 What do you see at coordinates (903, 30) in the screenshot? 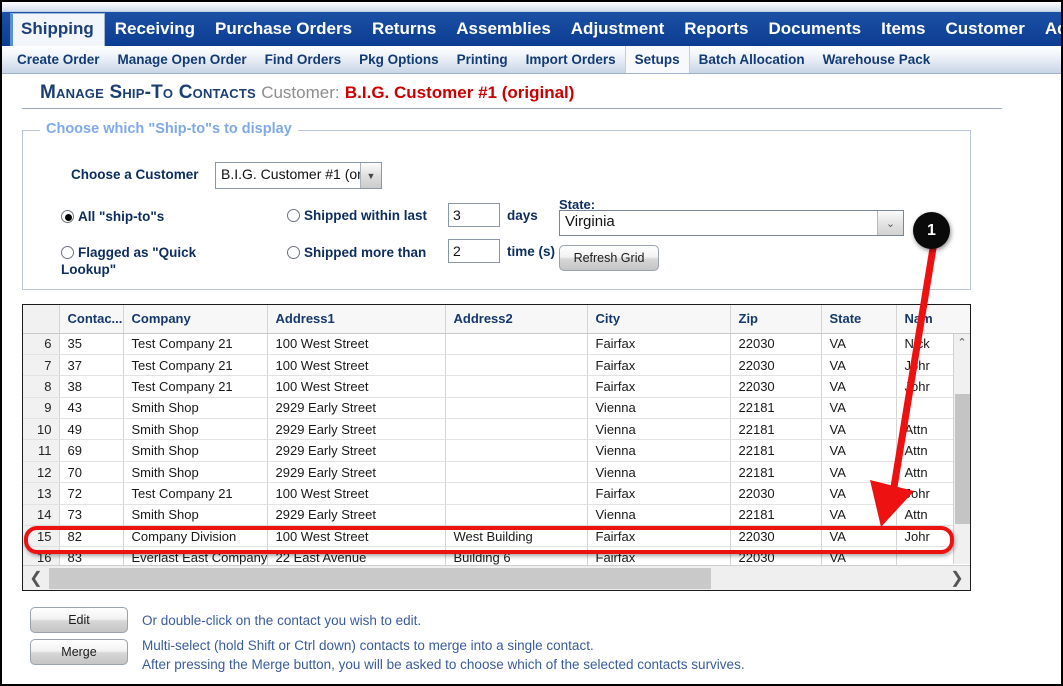
I see `mainnav-item-items: Items` at bounding box center [903, 30].